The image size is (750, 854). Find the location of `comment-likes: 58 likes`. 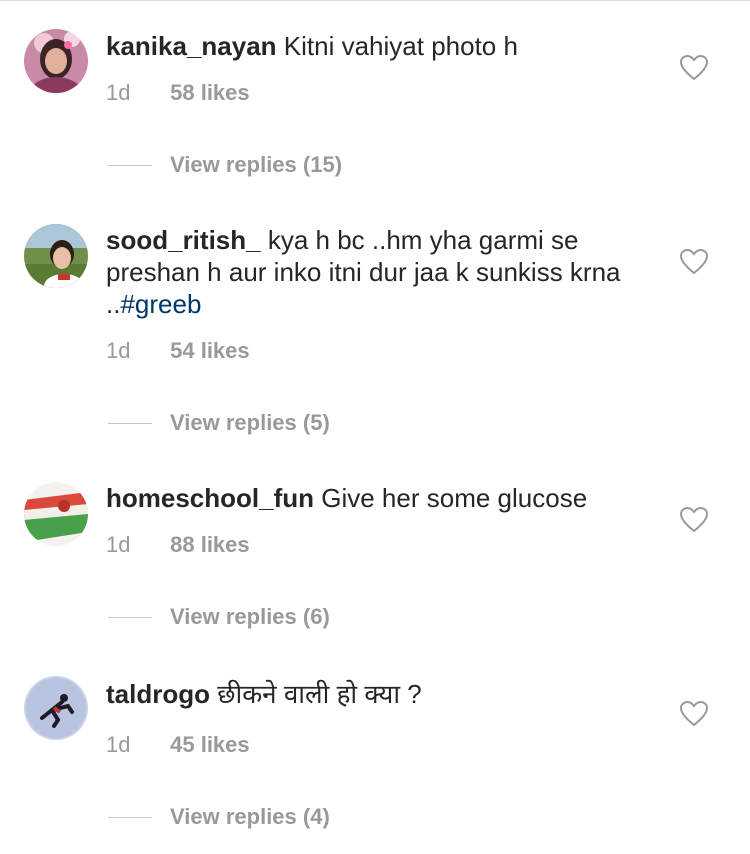

comment-likes: 58 likes is located at coordinates (210, 92).